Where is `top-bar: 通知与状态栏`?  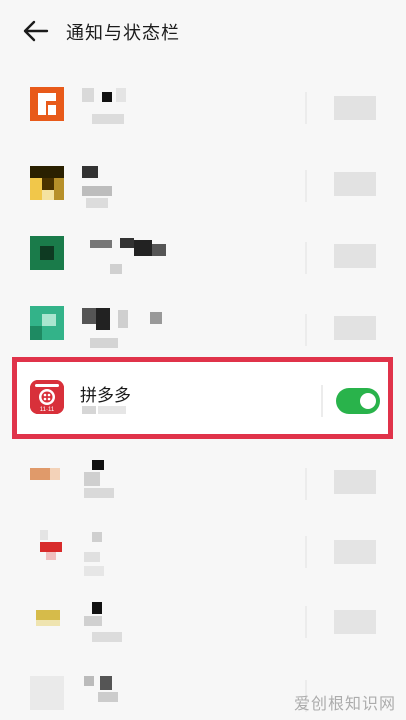
top-bar: 通知与状态栏 is located at coordinates (203, 31).